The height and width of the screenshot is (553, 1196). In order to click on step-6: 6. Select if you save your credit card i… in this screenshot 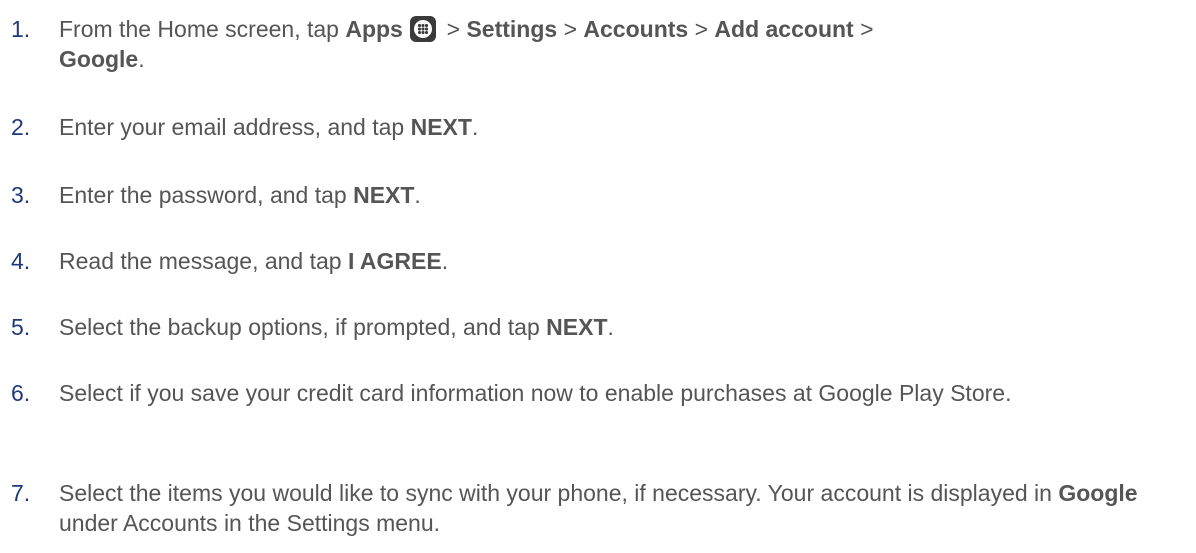, I will do `click(575, 393)`.